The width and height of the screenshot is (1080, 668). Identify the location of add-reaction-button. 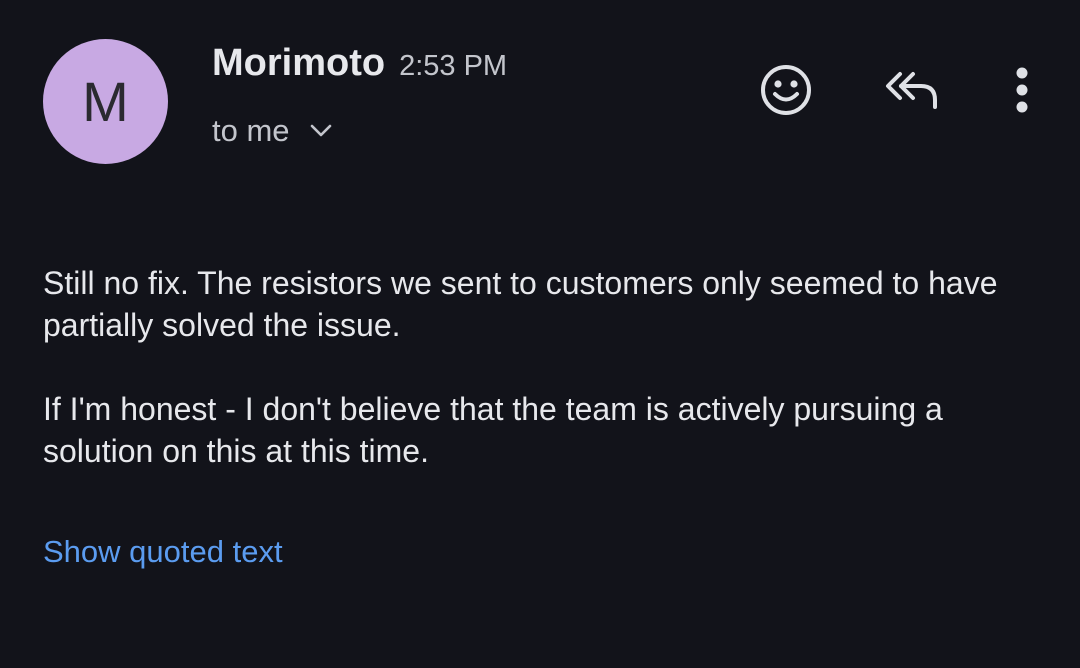
(786, 92).